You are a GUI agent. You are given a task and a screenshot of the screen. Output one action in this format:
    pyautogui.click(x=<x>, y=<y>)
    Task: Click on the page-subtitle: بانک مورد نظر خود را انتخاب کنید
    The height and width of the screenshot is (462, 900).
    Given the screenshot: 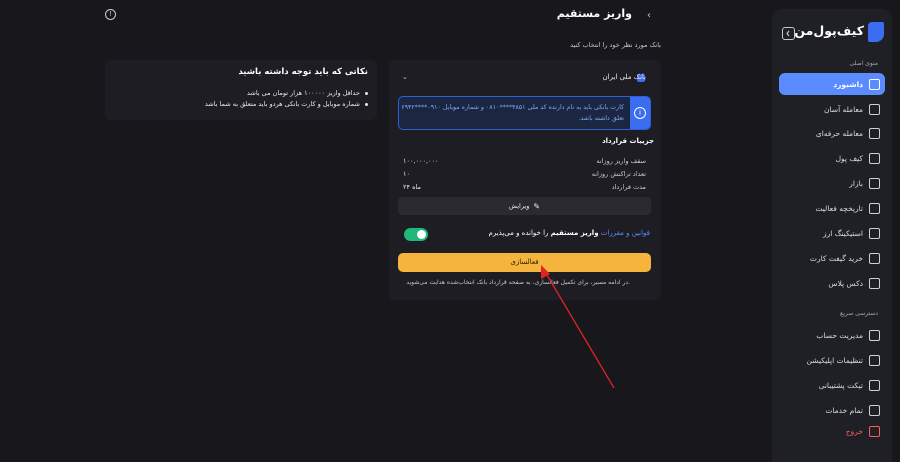 What is the action you would take?
    pyautogui.click(x=615, y=45)
    